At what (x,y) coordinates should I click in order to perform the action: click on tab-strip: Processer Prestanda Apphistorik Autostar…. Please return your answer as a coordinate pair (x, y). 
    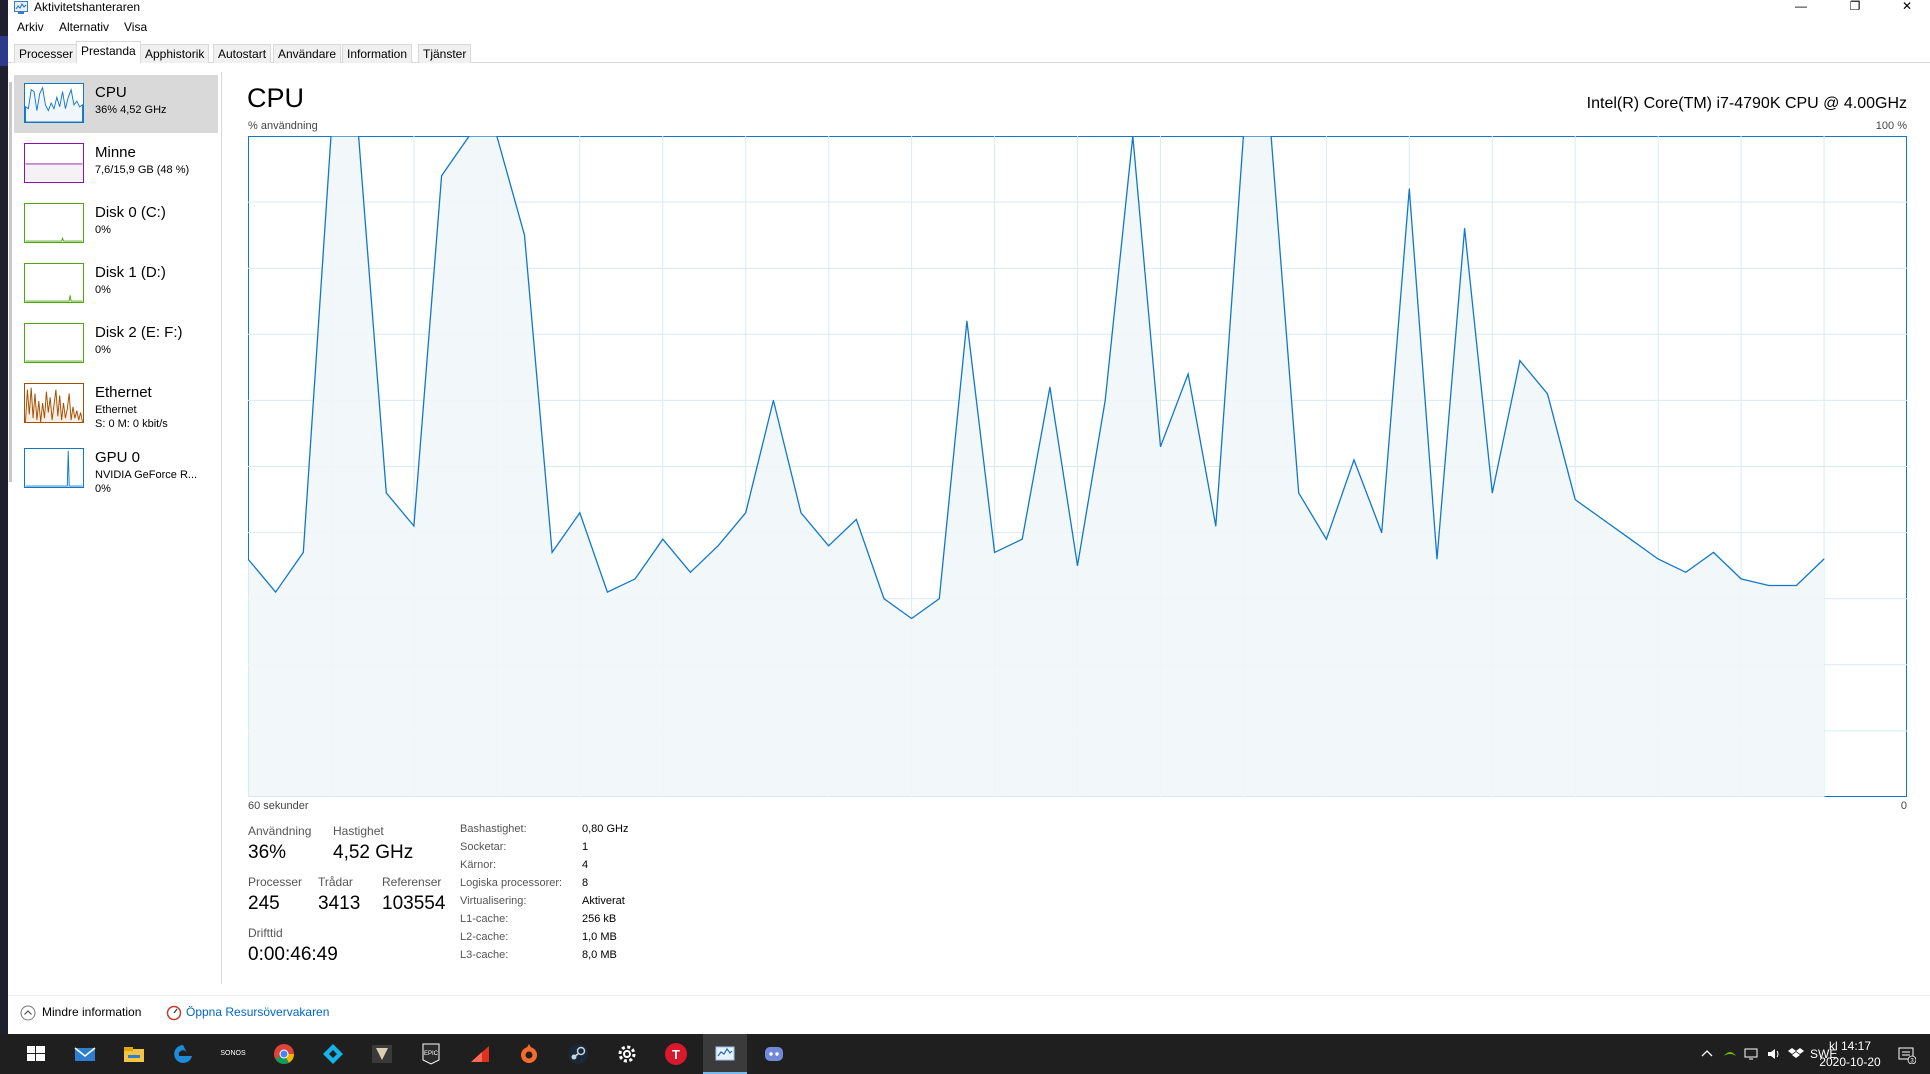
    Looking at the image, I should click on (969, 52).